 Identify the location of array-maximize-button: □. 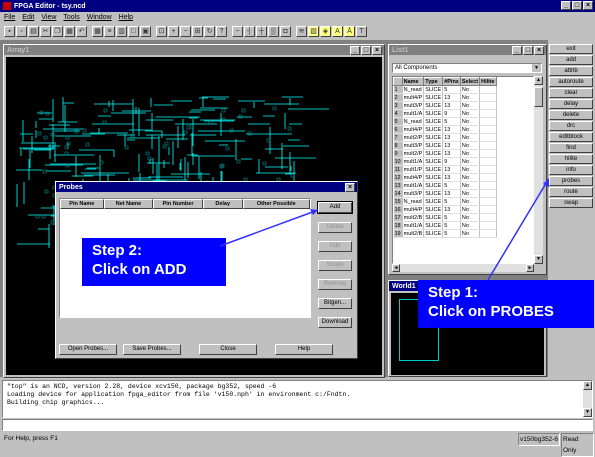
(366, 50).